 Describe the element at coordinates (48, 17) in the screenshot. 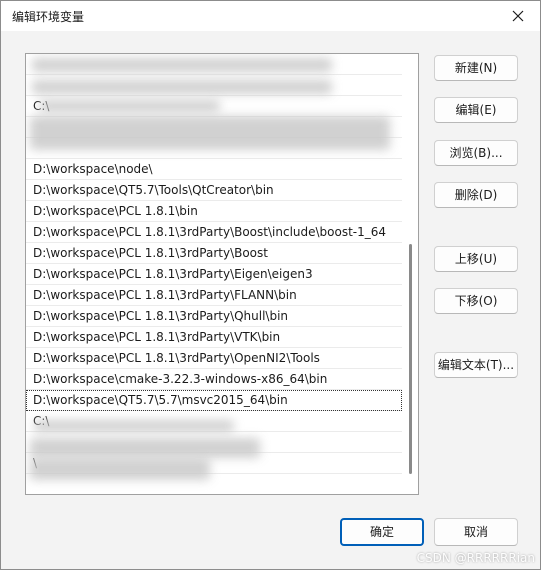

I see `dialog-title: 编辑环境变量` at that location.